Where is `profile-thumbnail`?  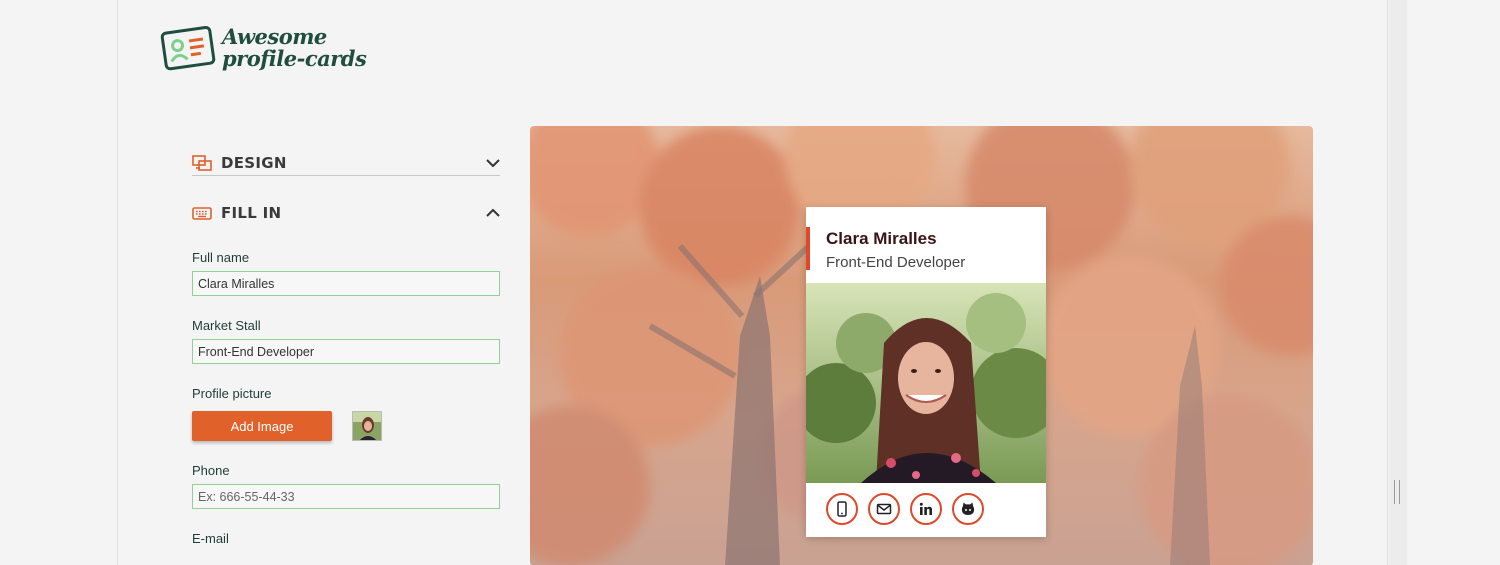 profile-thumbnail is located at coordinates (367, 426).